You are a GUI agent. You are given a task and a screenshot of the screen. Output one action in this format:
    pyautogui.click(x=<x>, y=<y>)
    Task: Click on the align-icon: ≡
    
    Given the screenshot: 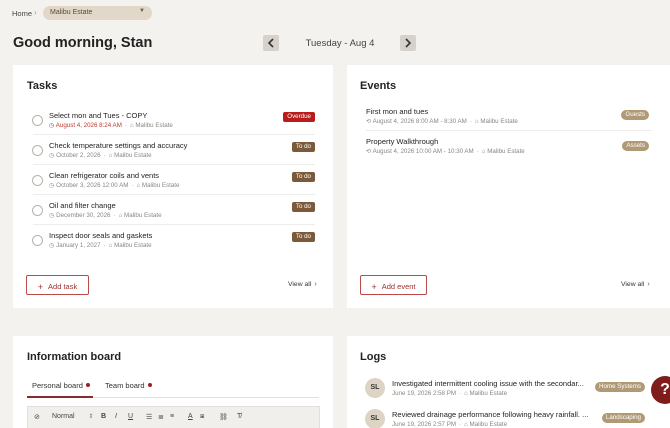 What is the action you would take?
    pyautogui.click(x=172, y=416)
    